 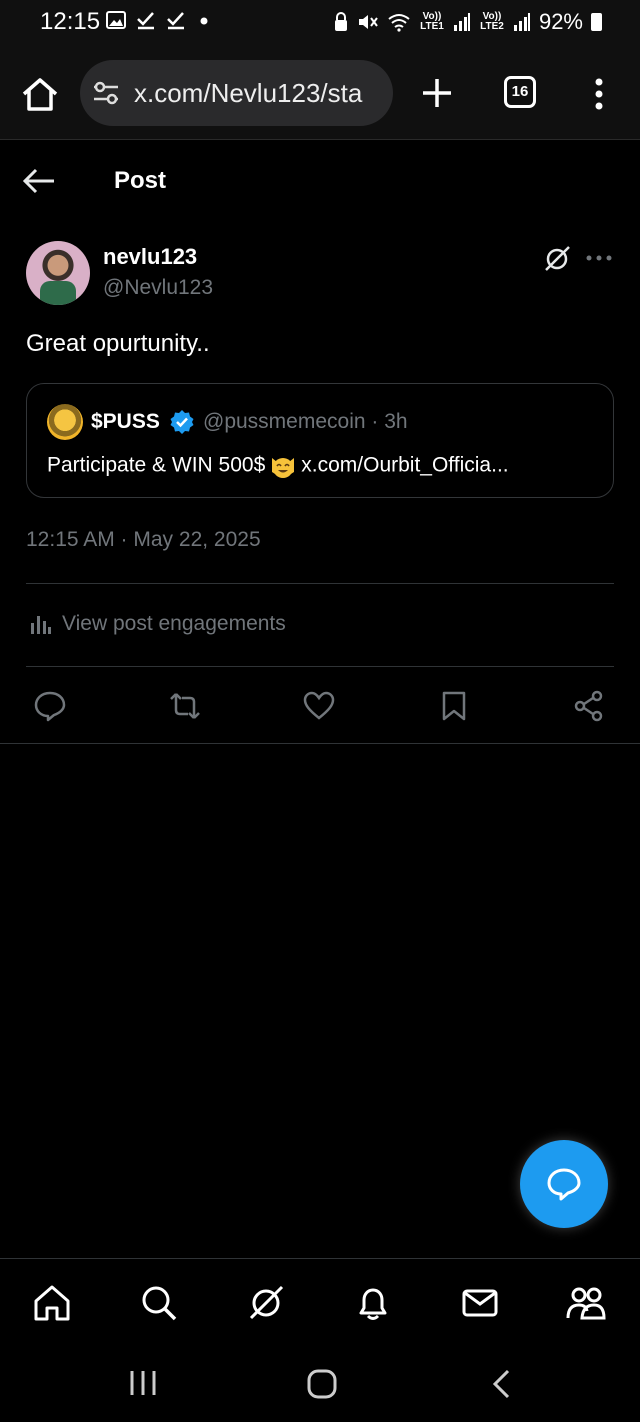 I want to click on browser-menu-icon, so click(x=599, y=94).